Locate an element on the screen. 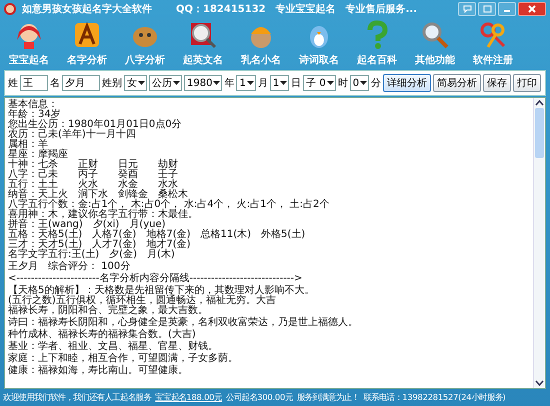  result-line: 年龄：34岁 is located at coordinates (35, 115).